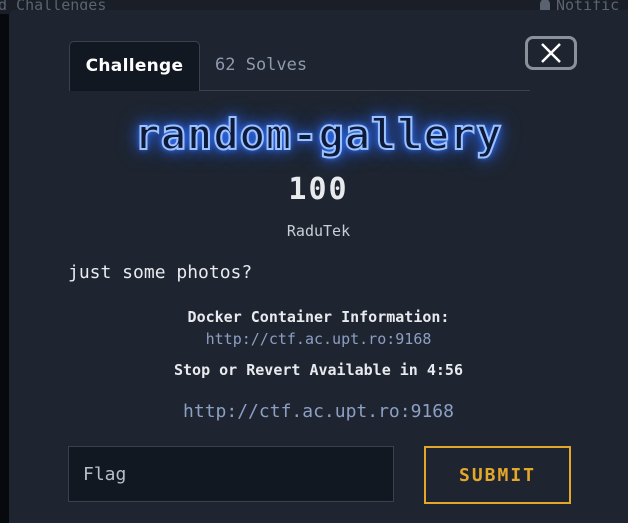 This screenshot has width=628, height=523. Describe the element at coordinates (318, 370) in the screenshot. I see `stop-revert-status: Stop or Revert Available in 4:56` at that location.